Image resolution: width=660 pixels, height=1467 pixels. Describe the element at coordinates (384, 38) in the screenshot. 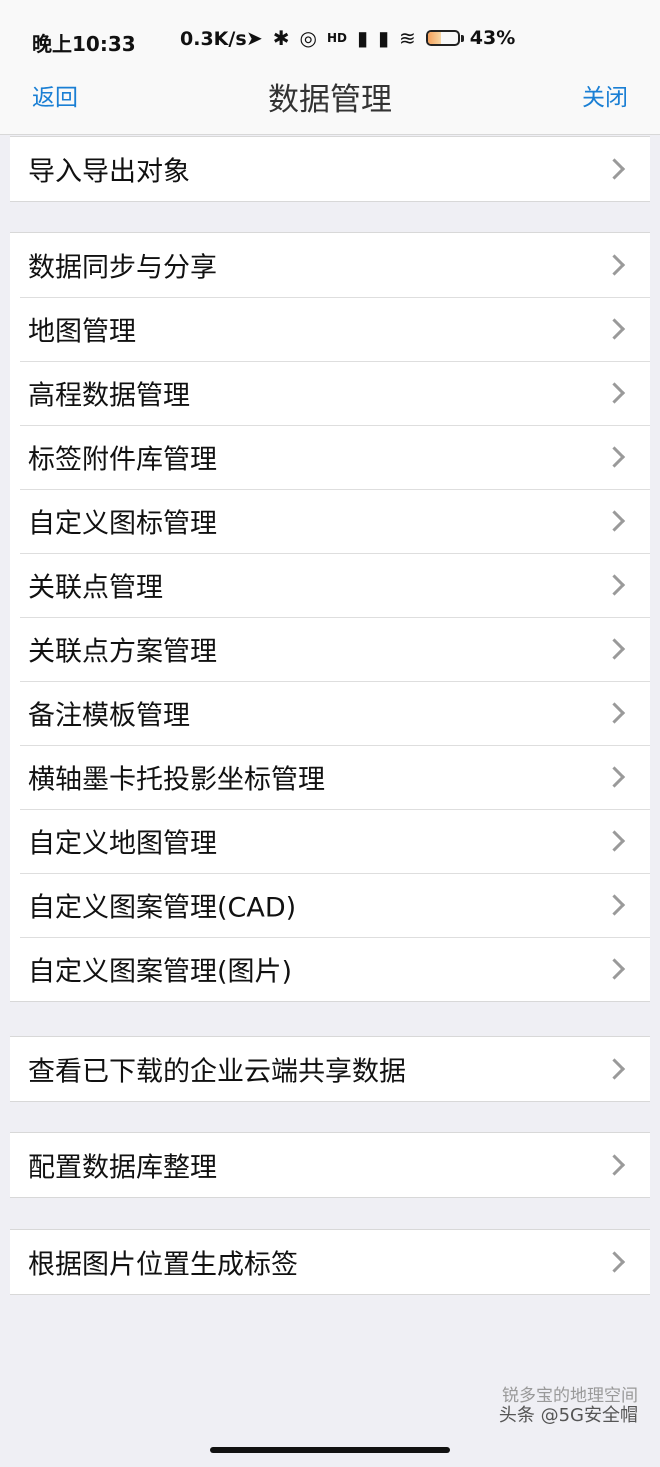

I see `cellular-icon-2: ▮` at that location.